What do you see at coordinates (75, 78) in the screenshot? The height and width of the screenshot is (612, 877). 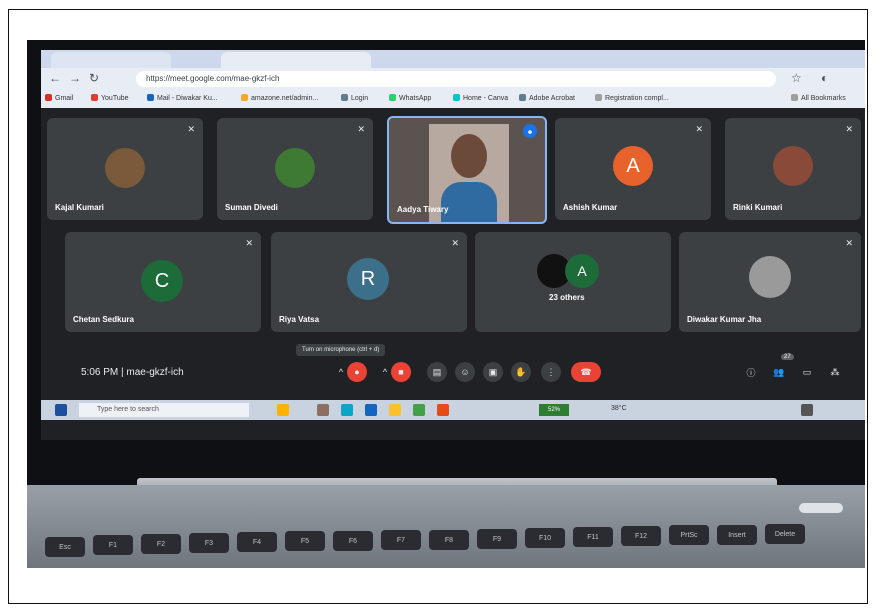 I see `forward-icon: →` at bounding box center [75, 78].